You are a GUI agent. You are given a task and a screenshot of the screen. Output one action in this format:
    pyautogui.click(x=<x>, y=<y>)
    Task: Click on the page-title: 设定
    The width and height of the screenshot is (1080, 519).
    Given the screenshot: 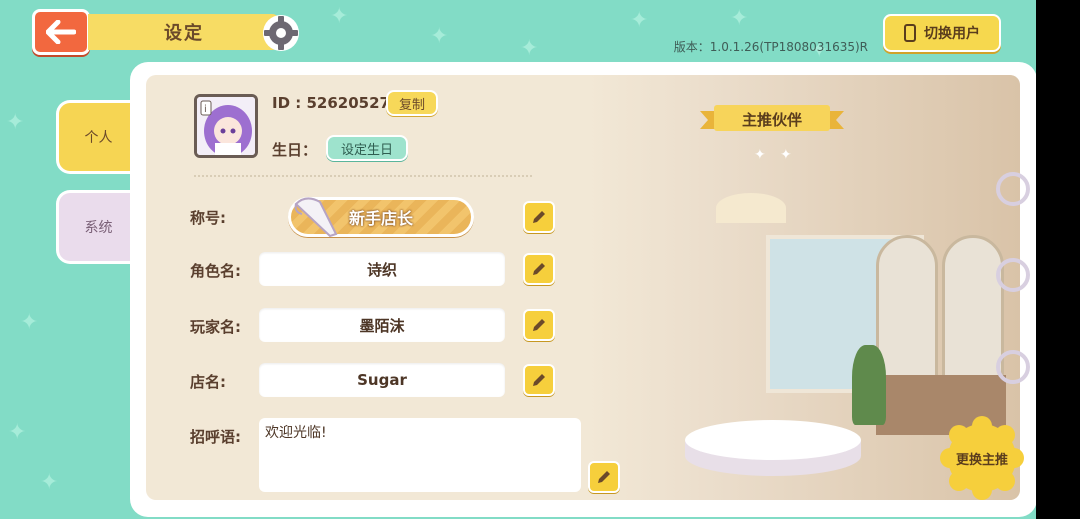 What is the action you would take?
    pyautogui.click(x=184, y=33)
    